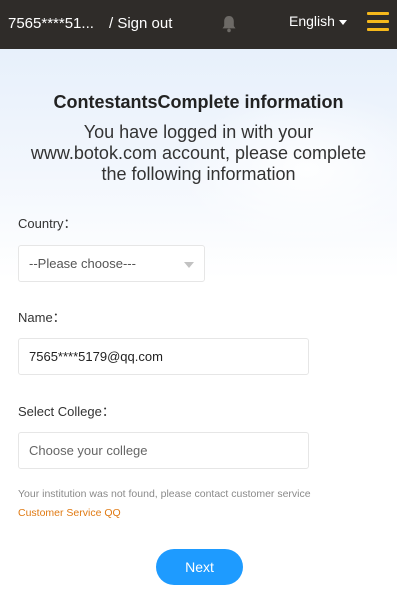 Image resolution: width=397 pixels, height=604 pixels. Describe the element at coordinates (378, 22) in the screenshot. I see `hamburger-menu-icon` at that location.